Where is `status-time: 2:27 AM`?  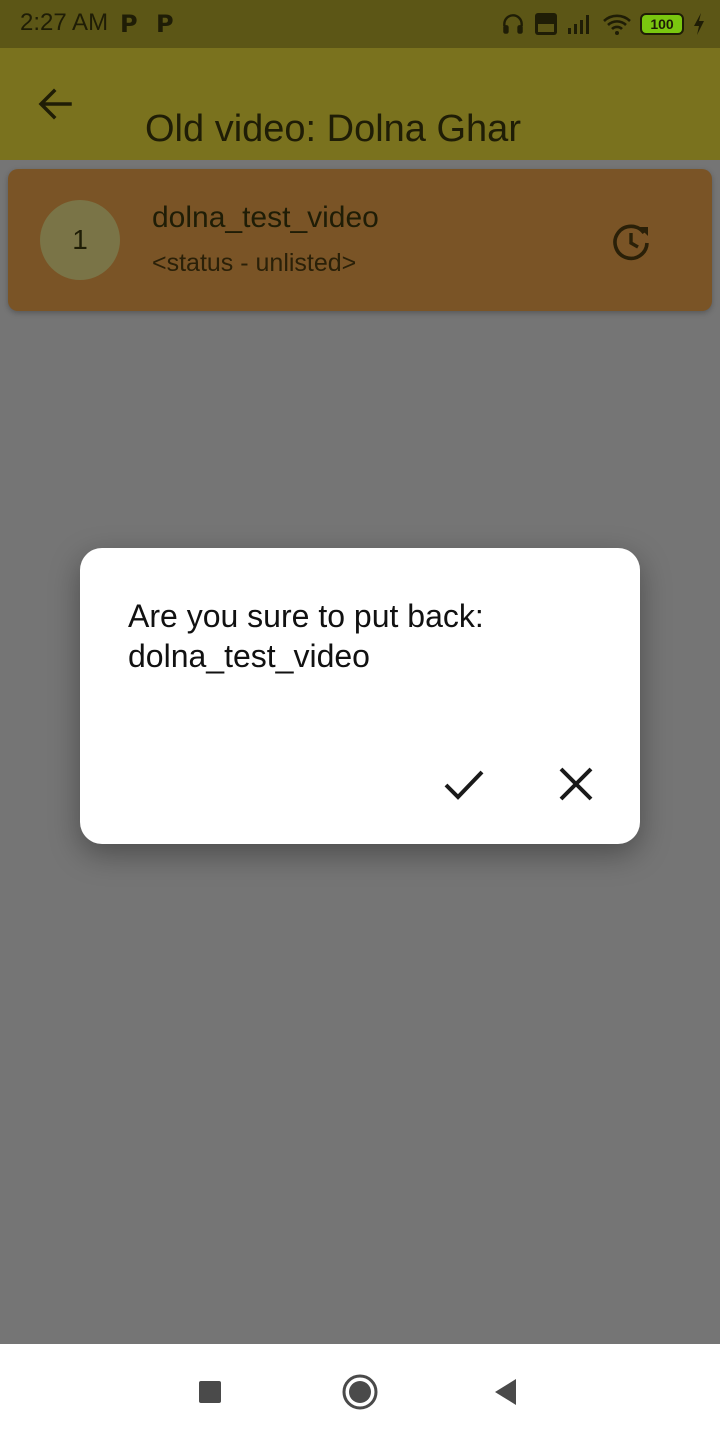
status-time: 2:27 AM is located at coordinates (64, 22).